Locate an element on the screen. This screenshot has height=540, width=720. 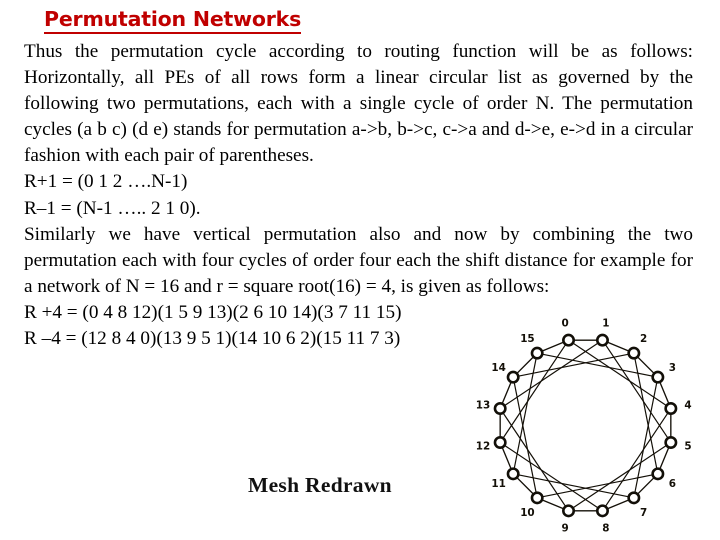
slide-title-container: Permutation Networks is located at coordinates (360, 21).